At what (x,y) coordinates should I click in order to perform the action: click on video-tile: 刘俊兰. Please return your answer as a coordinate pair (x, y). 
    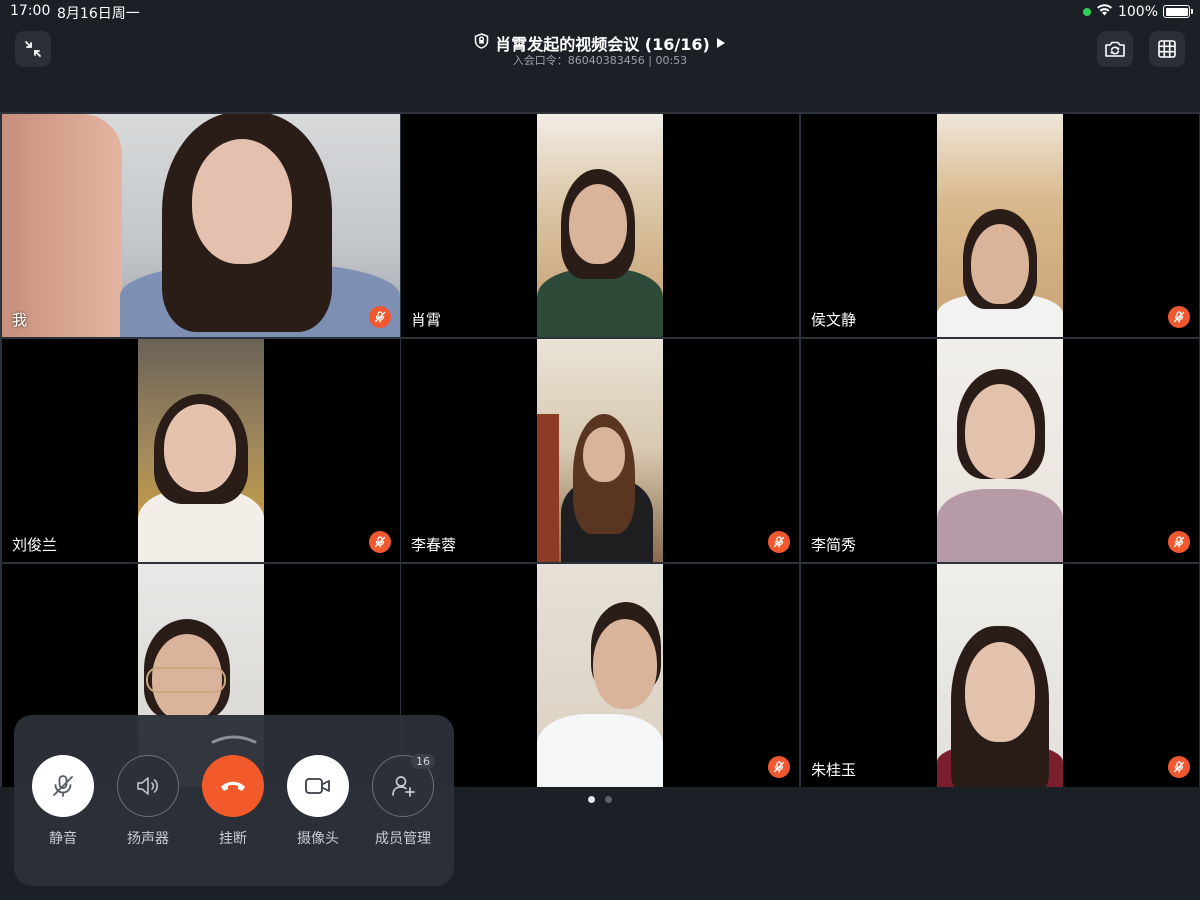
    Looking at the image, I should click on (201, 450).